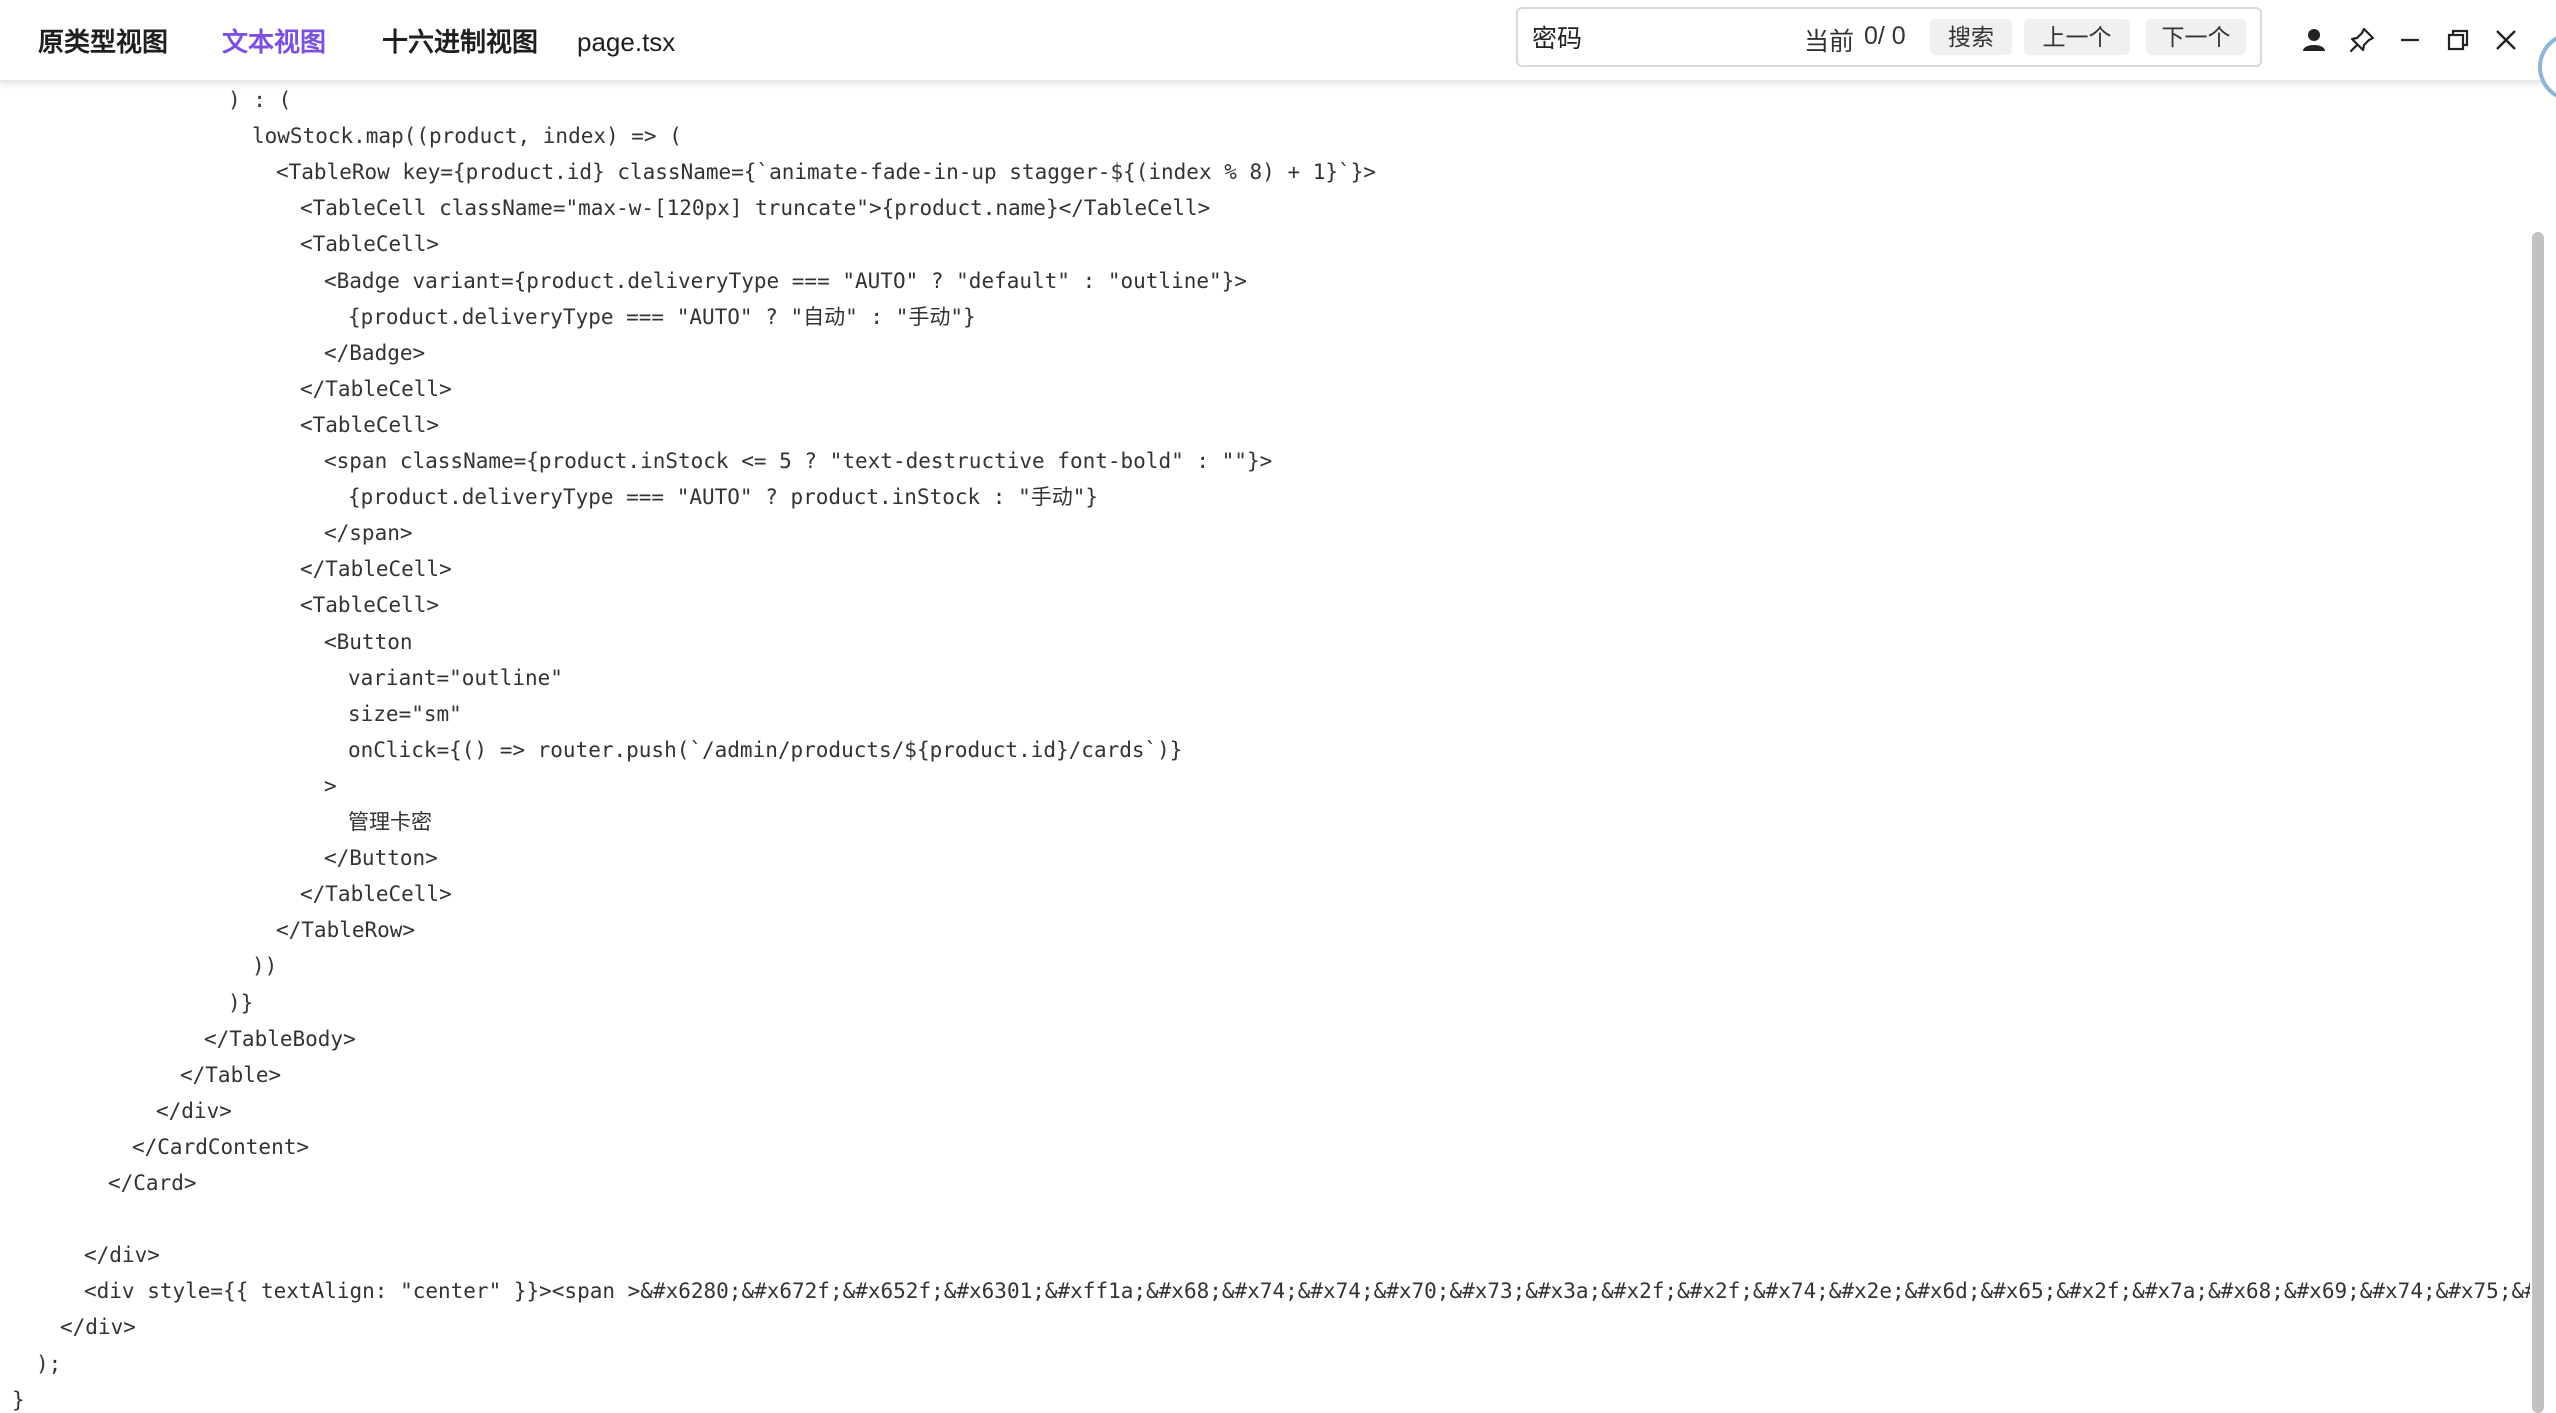 This screenshot has height=1413, width=2556. I want to click on code-line-text: >, so click(330, 785).